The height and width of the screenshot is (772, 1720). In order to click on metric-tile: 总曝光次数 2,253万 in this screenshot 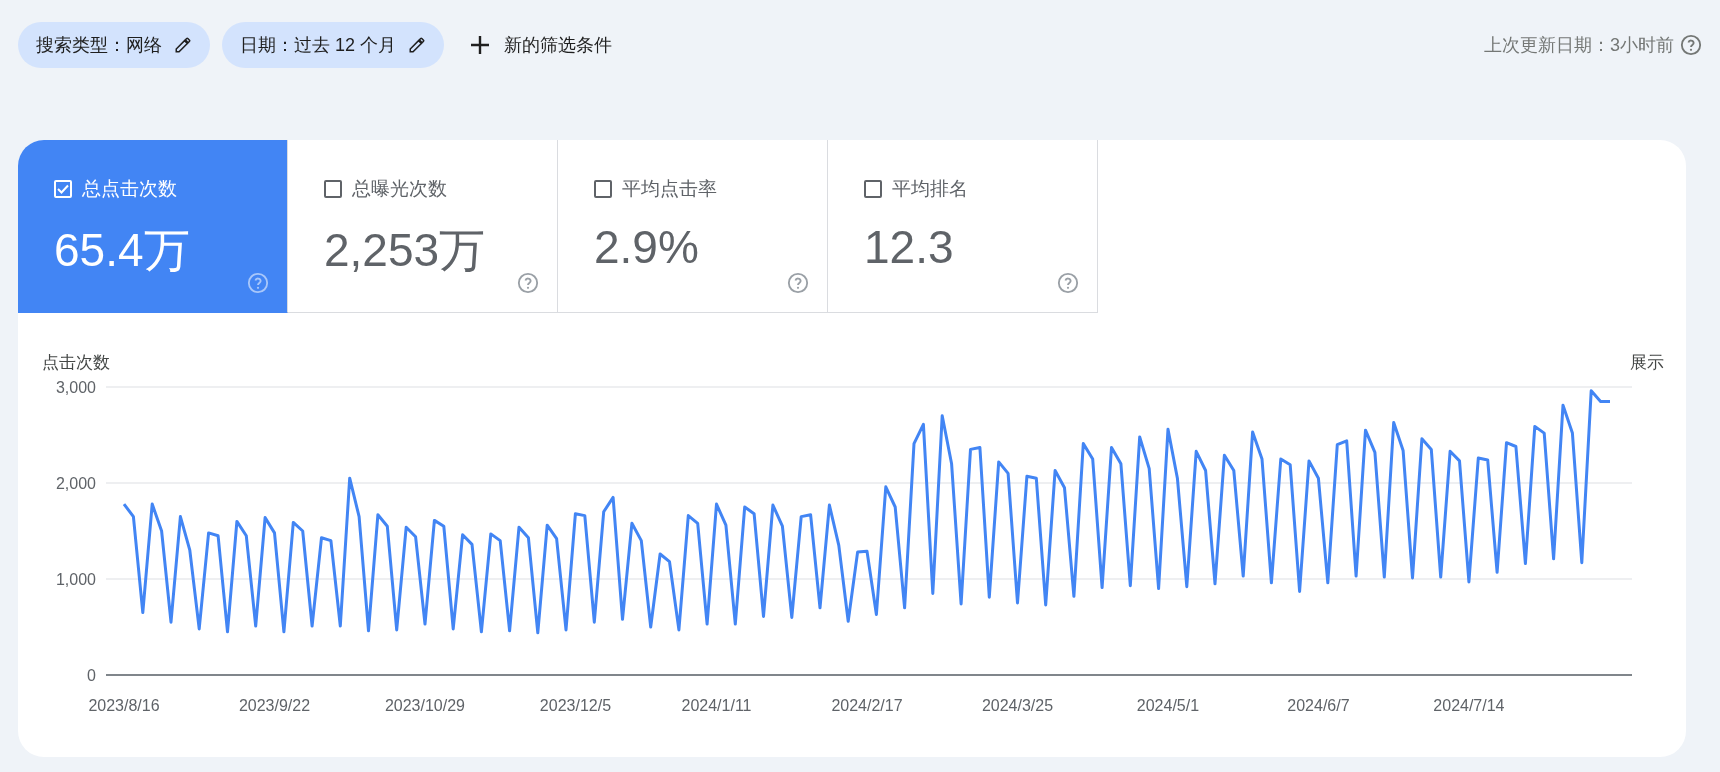, I will do `click(423, 226)`.